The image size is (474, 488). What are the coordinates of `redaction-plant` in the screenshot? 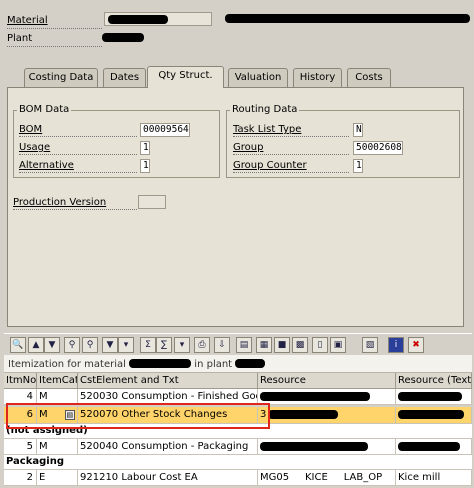 It's located at (123, 37).